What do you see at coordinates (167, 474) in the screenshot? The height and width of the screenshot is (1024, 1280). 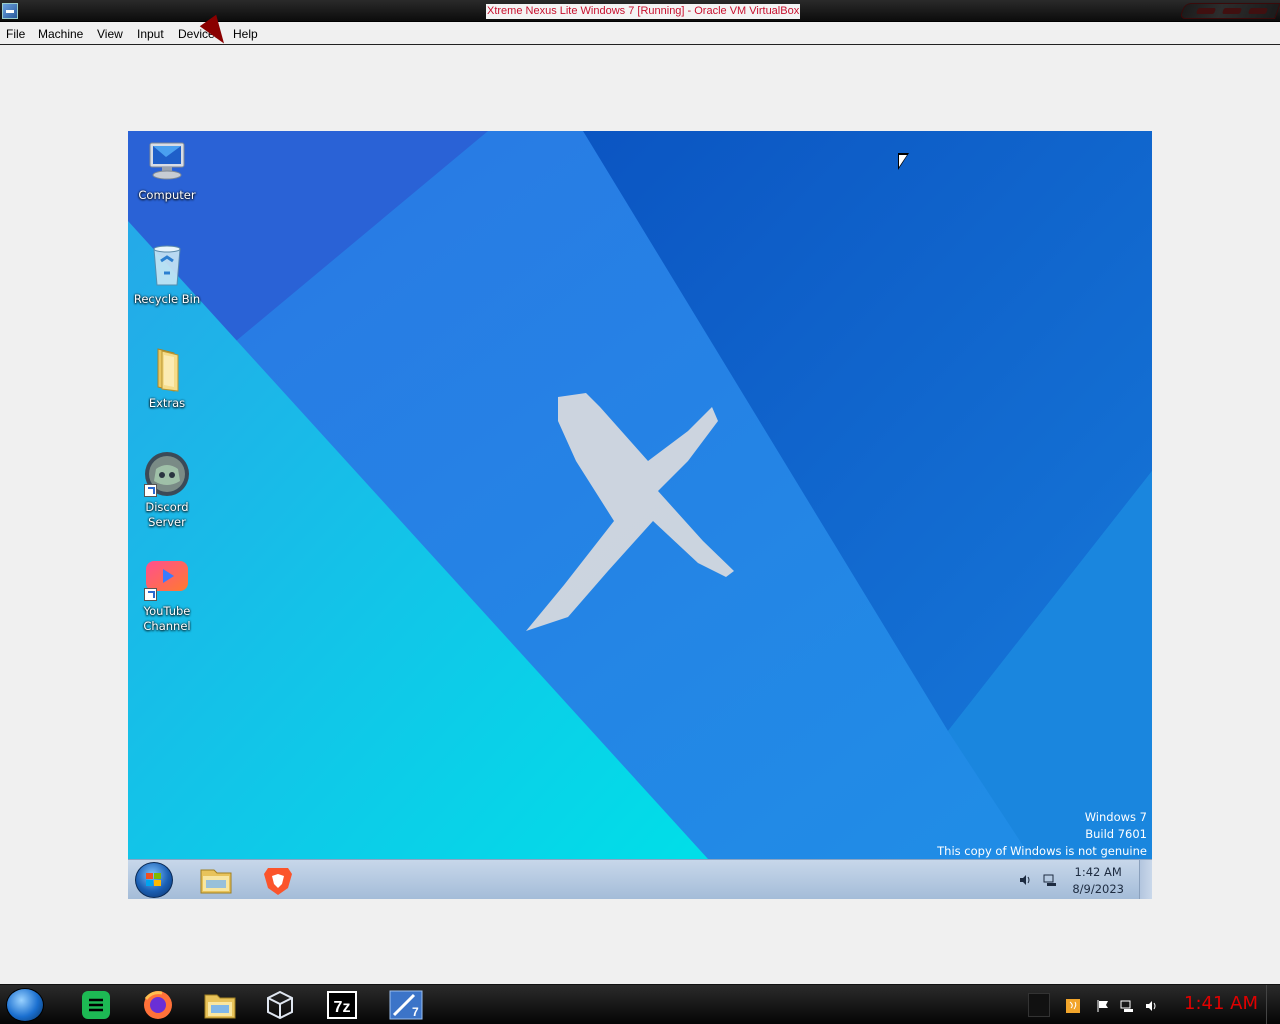 I see `discord-icon` at bounding box center [167, 474].